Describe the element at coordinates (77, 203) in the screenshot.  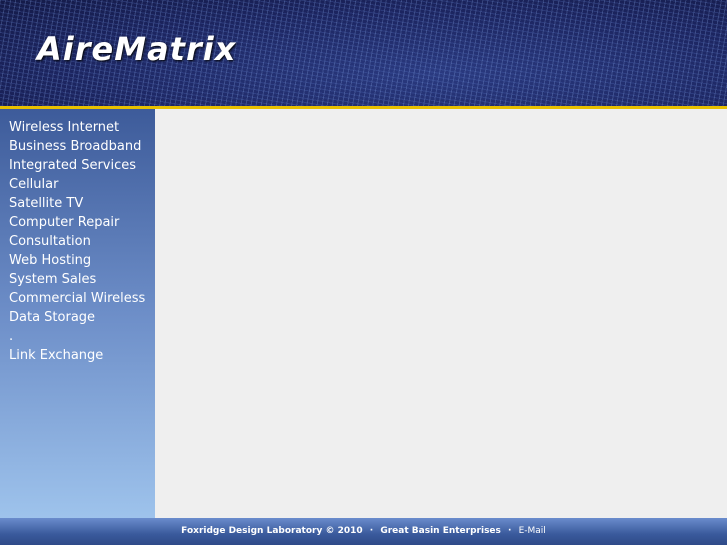
I see `nav-satellite-tv: Satellite TV` at that location.